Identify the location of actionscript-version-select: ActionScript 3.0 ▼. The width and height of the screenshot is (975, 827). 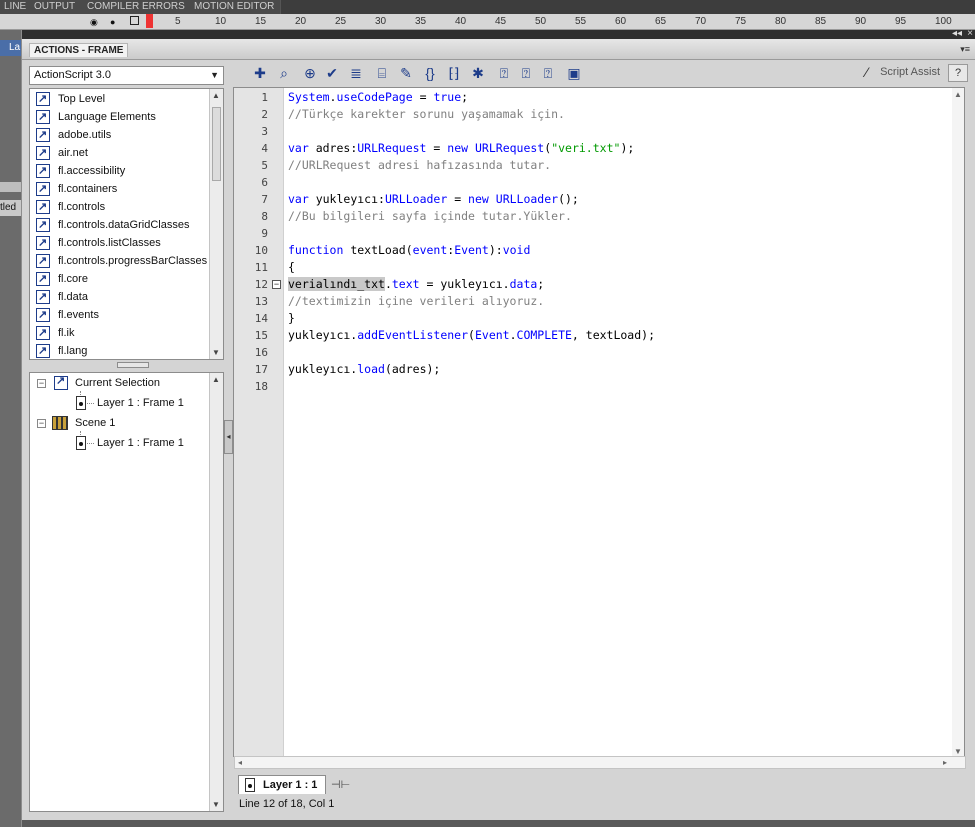
(126, 75).